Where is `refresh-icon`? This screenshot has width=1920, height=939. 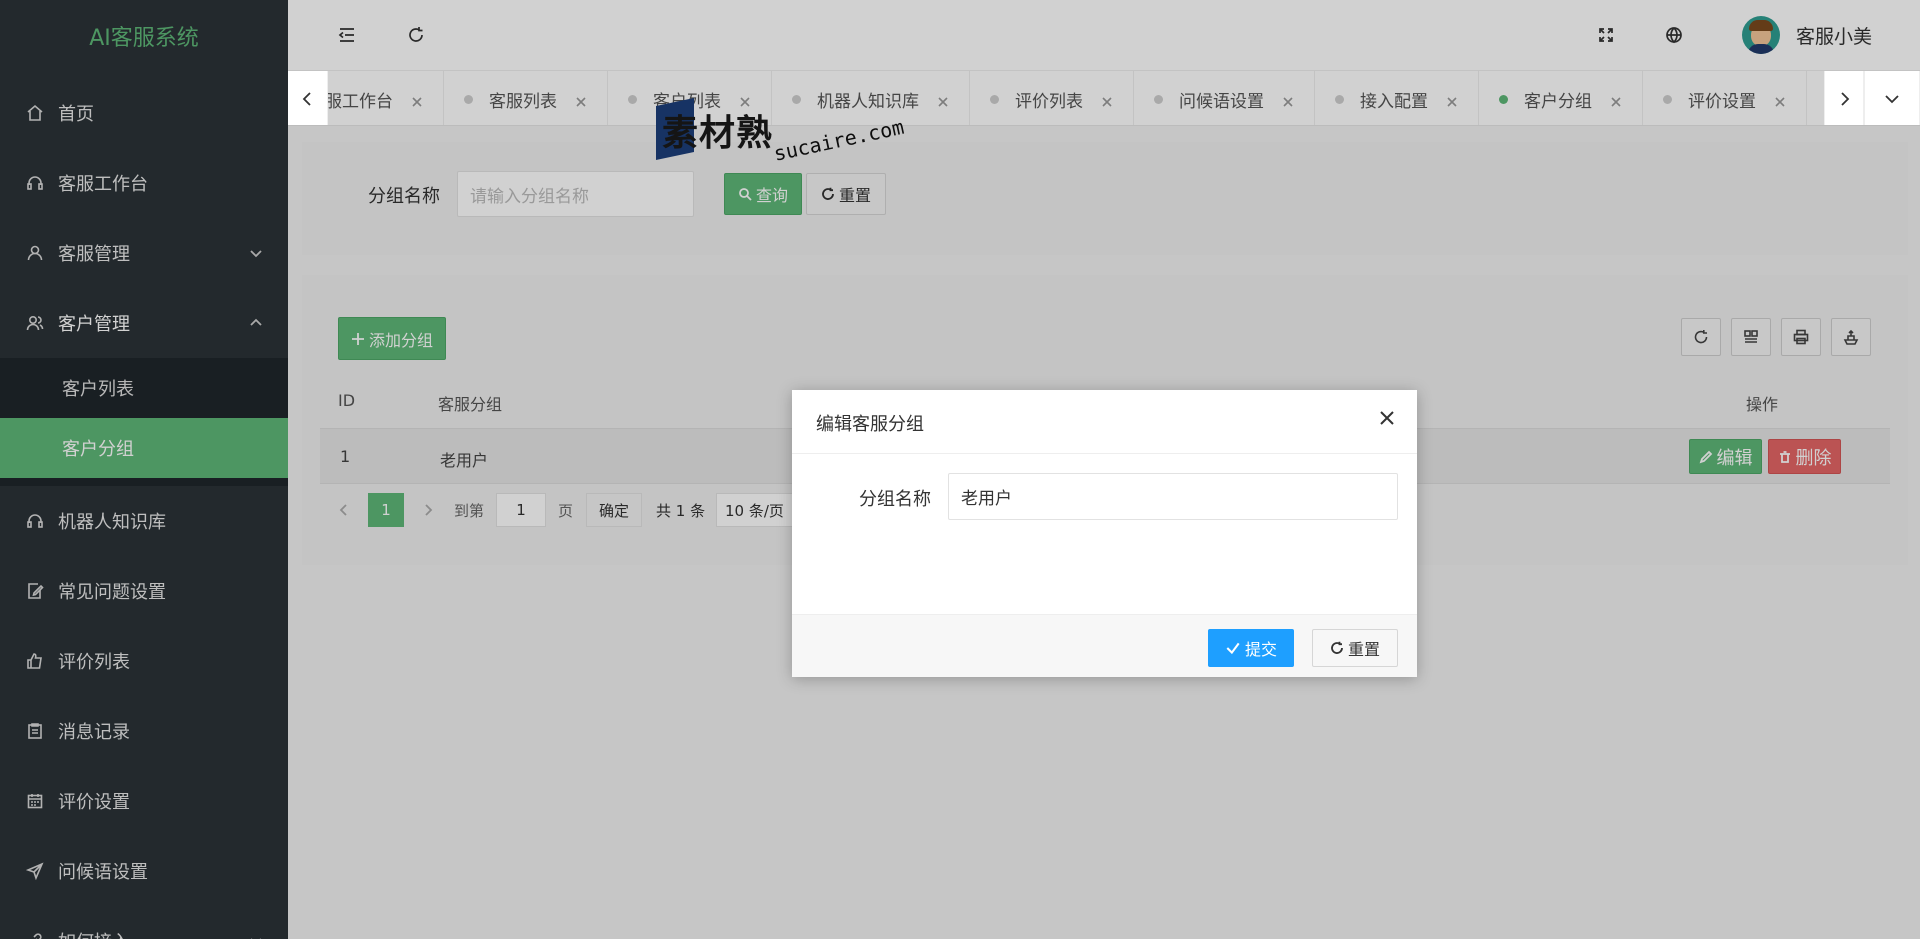
refresh-icon is located at coordinates (1337, 647).